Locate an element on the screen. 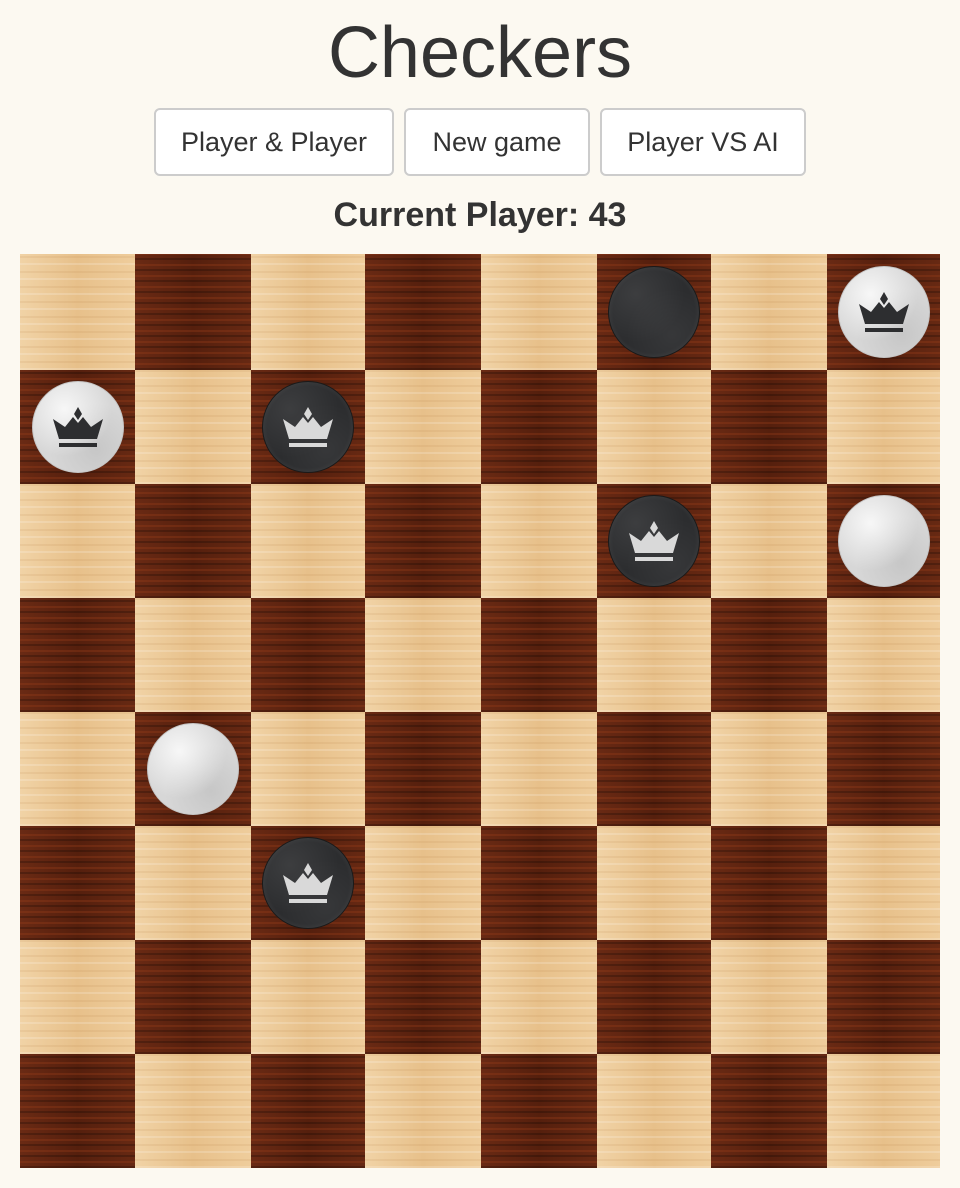  player-vs-ai-button: Player VS AI is located at coordinates (703, 142).